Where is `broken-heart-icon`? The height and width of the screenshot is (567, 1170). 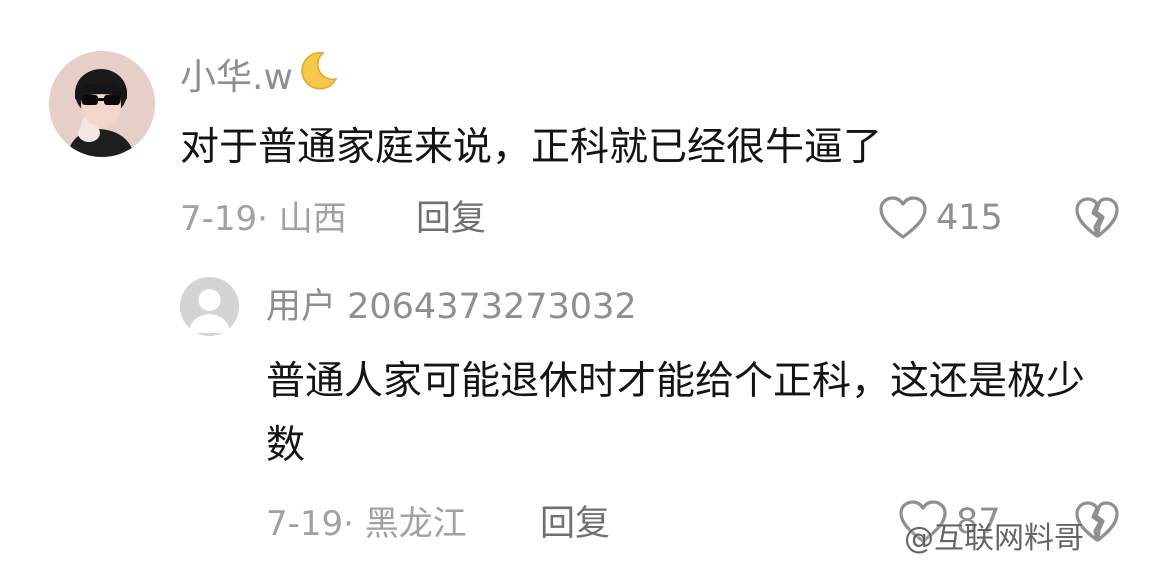 broken-heart-icon is located at coordinates (1097, 217).